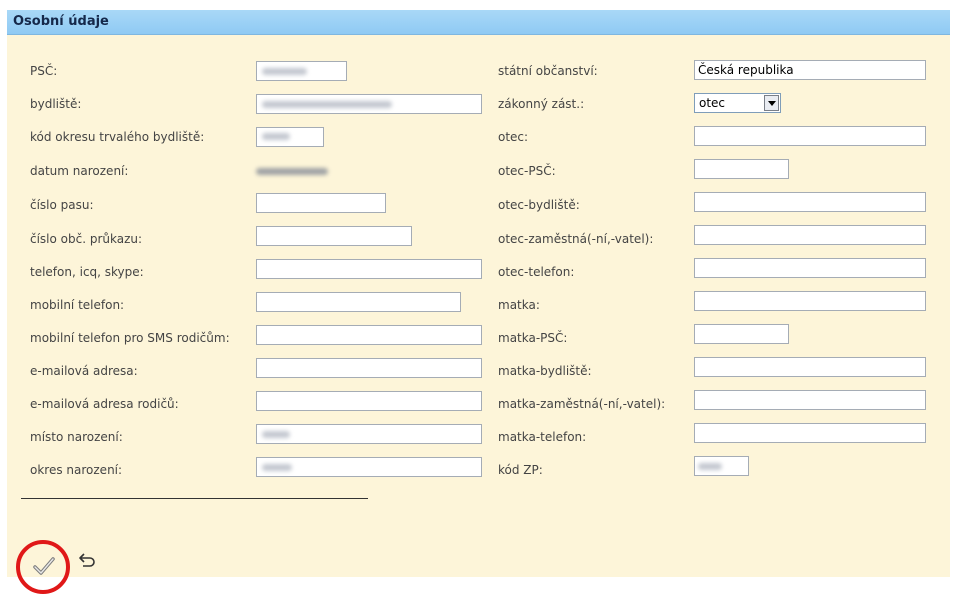  What do you see at coordinates (737, 103) in the screenshot?
I see `legal-representative-select: otec` at bounding box center [737, 103].